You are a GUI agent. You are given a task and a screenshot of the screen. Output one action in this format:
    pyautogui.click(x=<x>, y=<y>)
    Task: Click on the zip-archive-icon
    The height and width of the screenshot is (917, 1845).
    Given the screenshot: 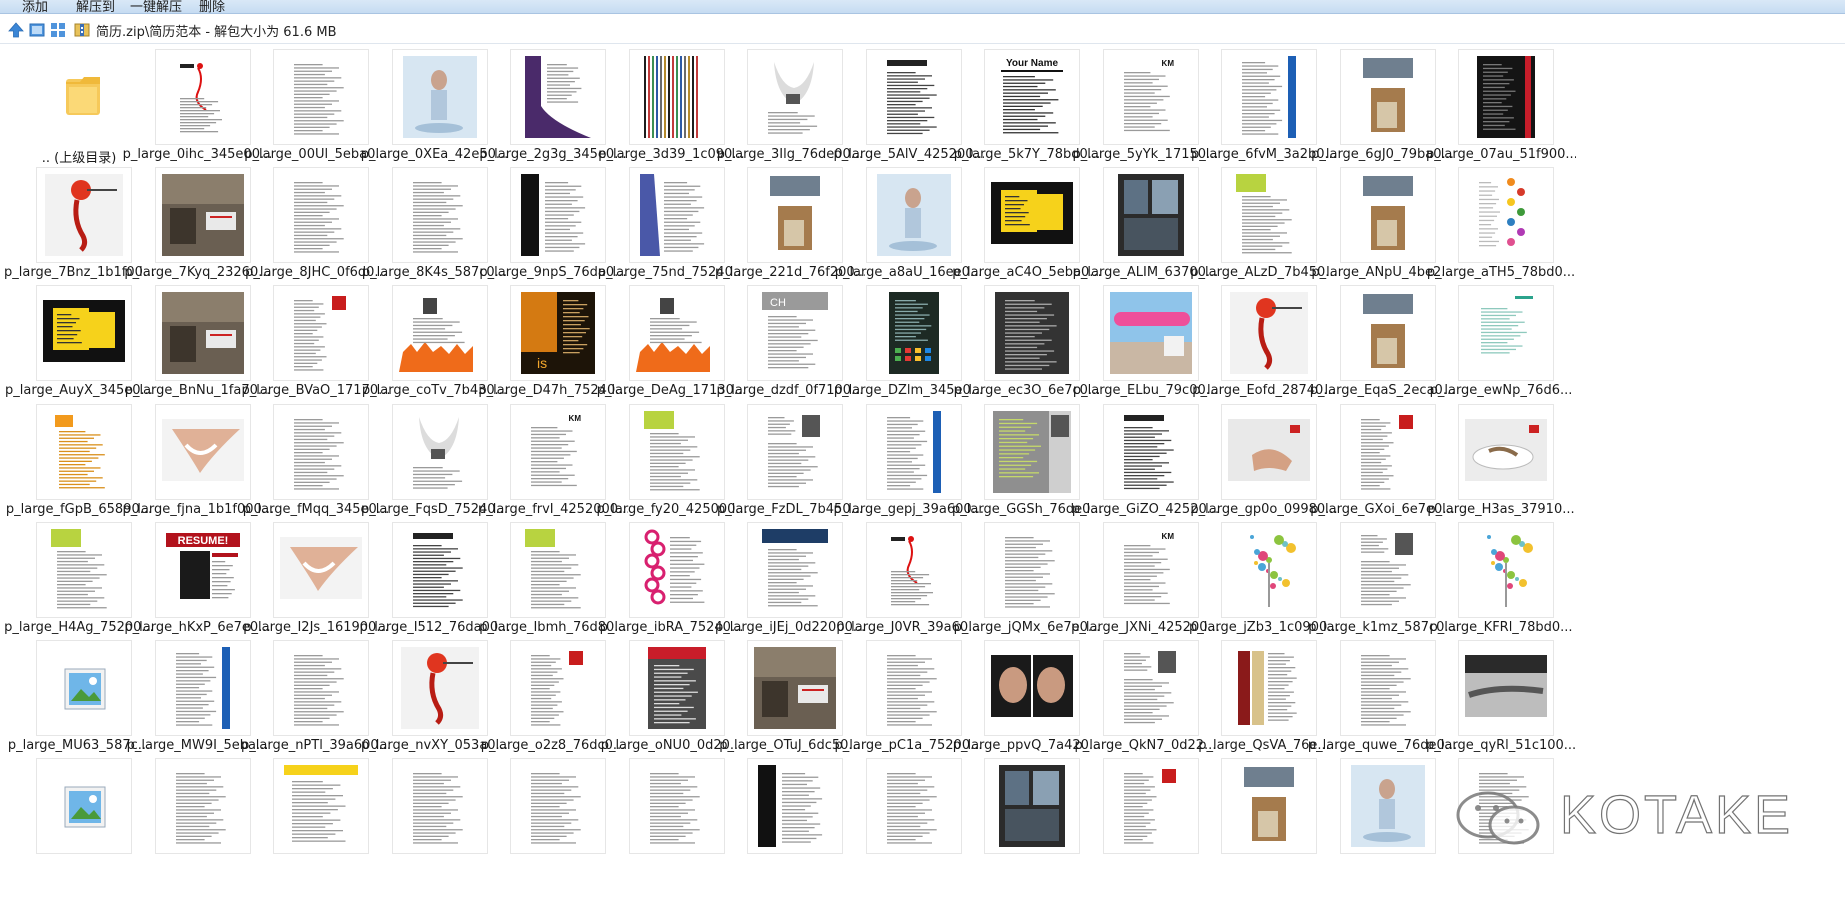 What is the action you would take?
    pyautogui.click(x=82, y=30)
    